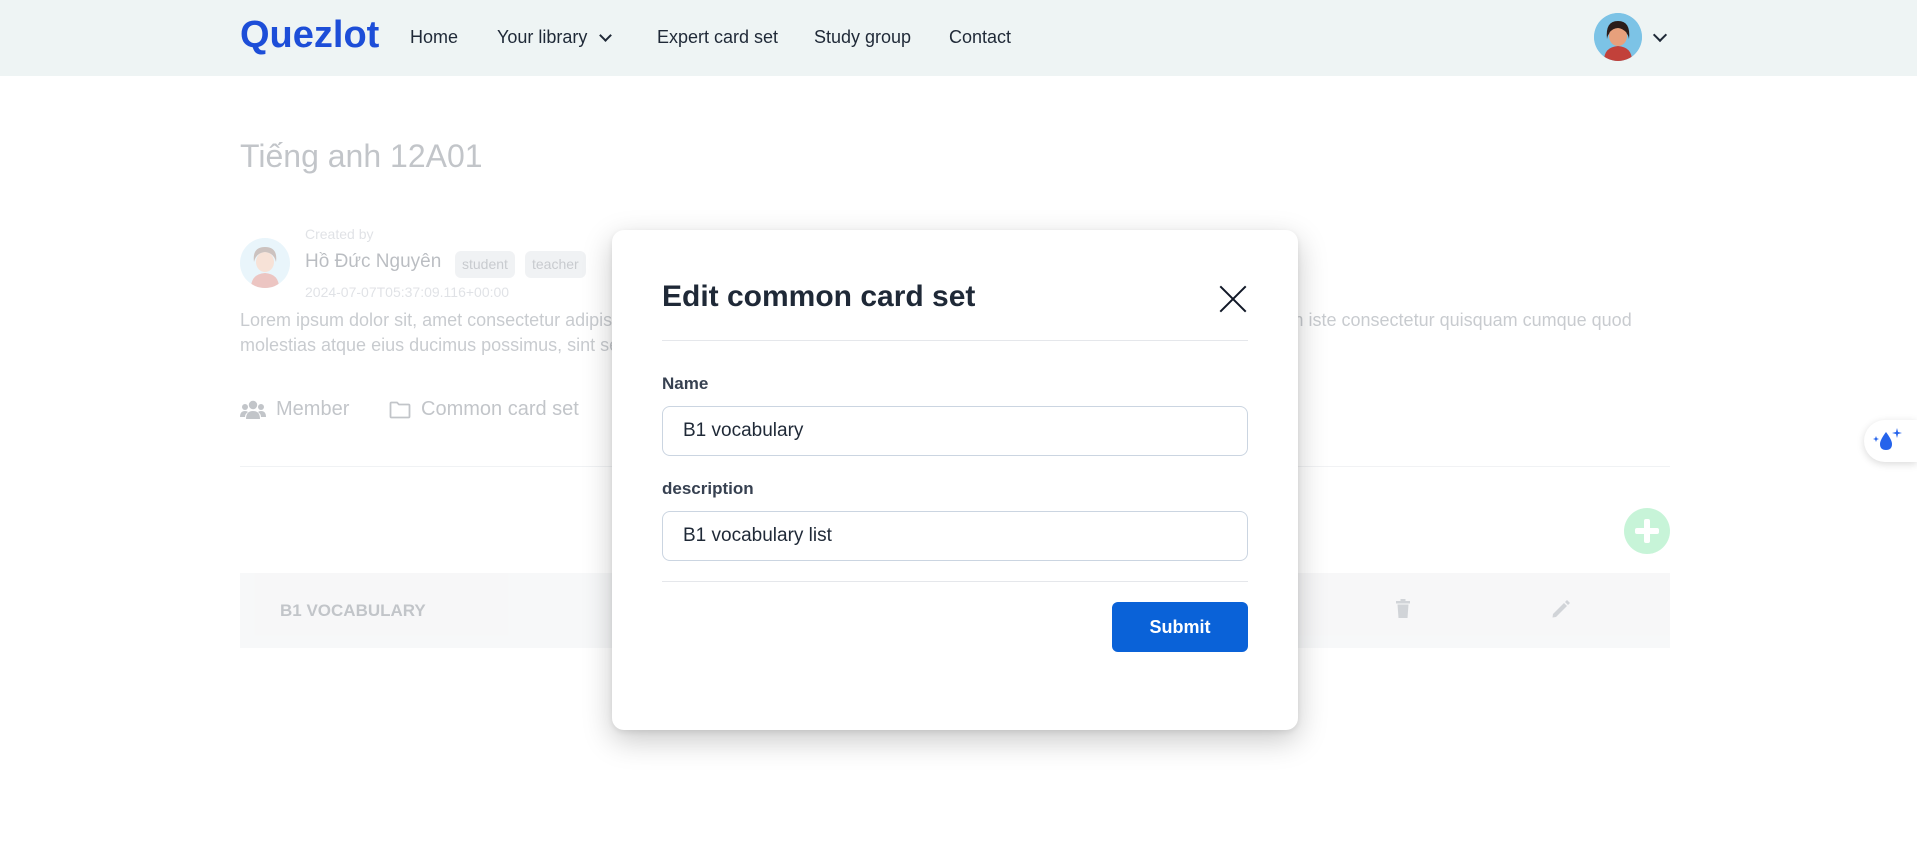 The width and height of the screenshot is (1917, 856). What do you see at coordinates (955, 536) in the screenshot?
I see `description-input` at bounding box center [955, 536].